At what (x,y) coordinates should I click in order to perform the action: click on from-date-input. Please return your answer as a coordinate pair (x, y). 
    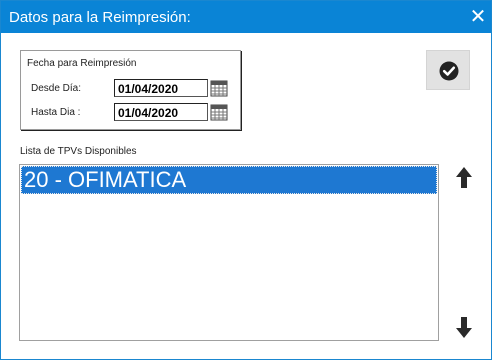
    Looking at the image, I should click on (161, 88).